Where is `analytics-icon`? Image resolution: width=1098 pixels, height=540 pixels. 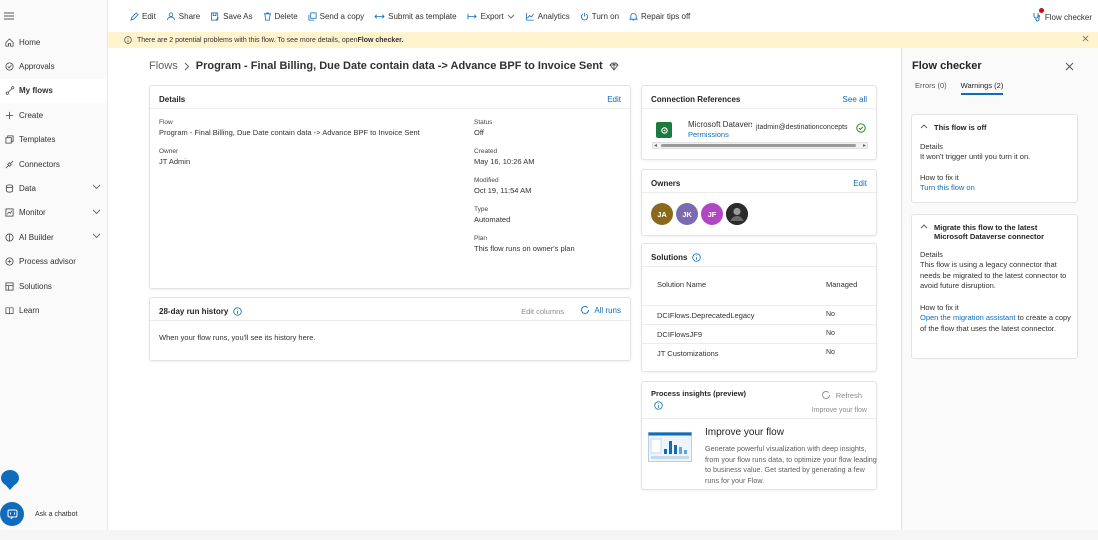 analytics-icon is located at coordinates (530, 16).